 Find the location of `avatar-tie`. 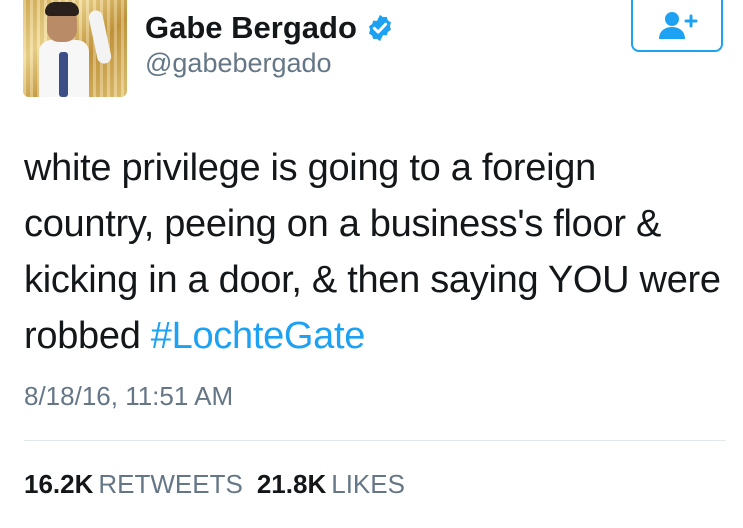

avatar-tie is located at coordinates (63, 74).